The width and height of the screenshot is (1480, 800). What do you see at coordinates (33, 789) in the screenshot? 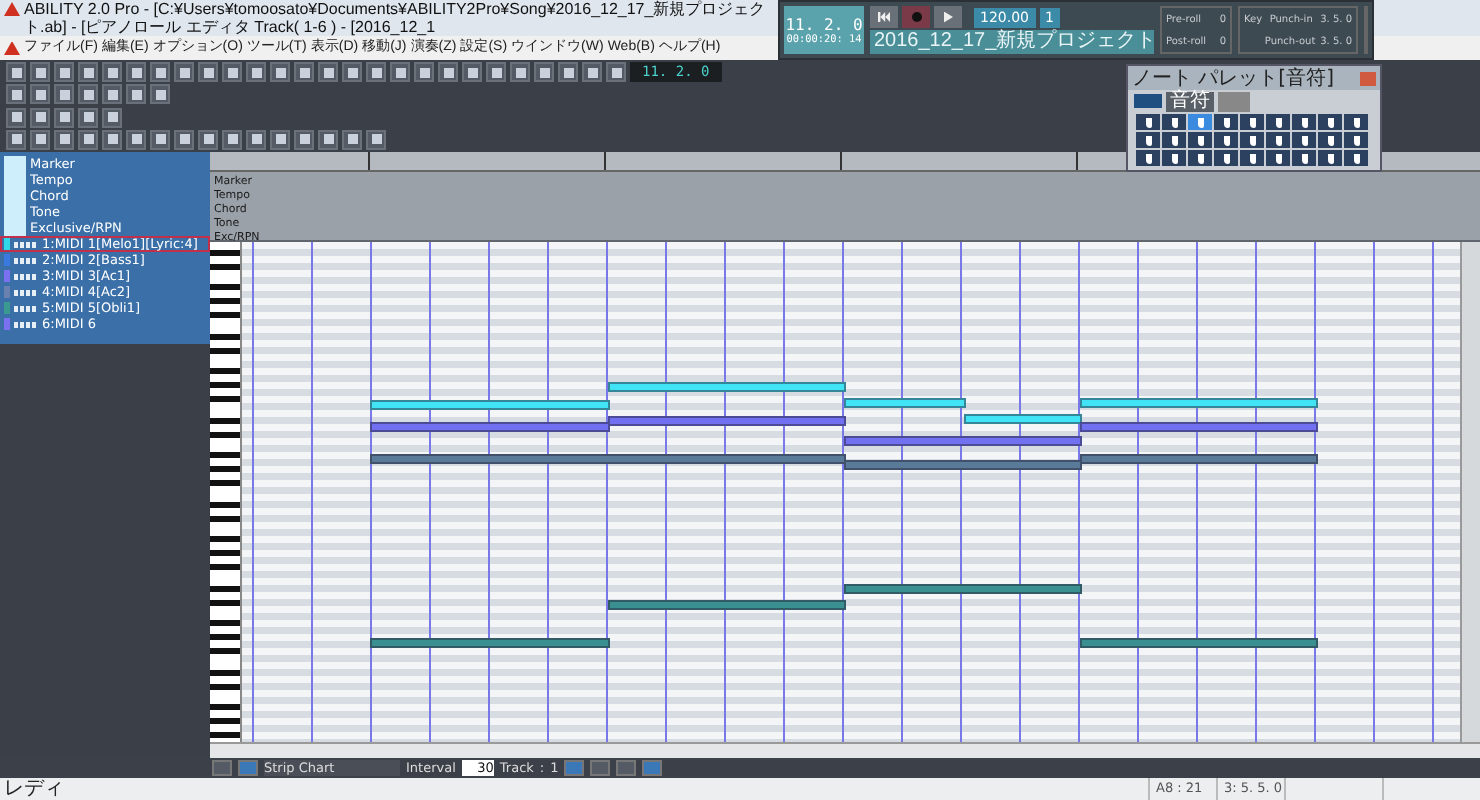
I see `status-text: レディ` at bounding box center [33, 789].